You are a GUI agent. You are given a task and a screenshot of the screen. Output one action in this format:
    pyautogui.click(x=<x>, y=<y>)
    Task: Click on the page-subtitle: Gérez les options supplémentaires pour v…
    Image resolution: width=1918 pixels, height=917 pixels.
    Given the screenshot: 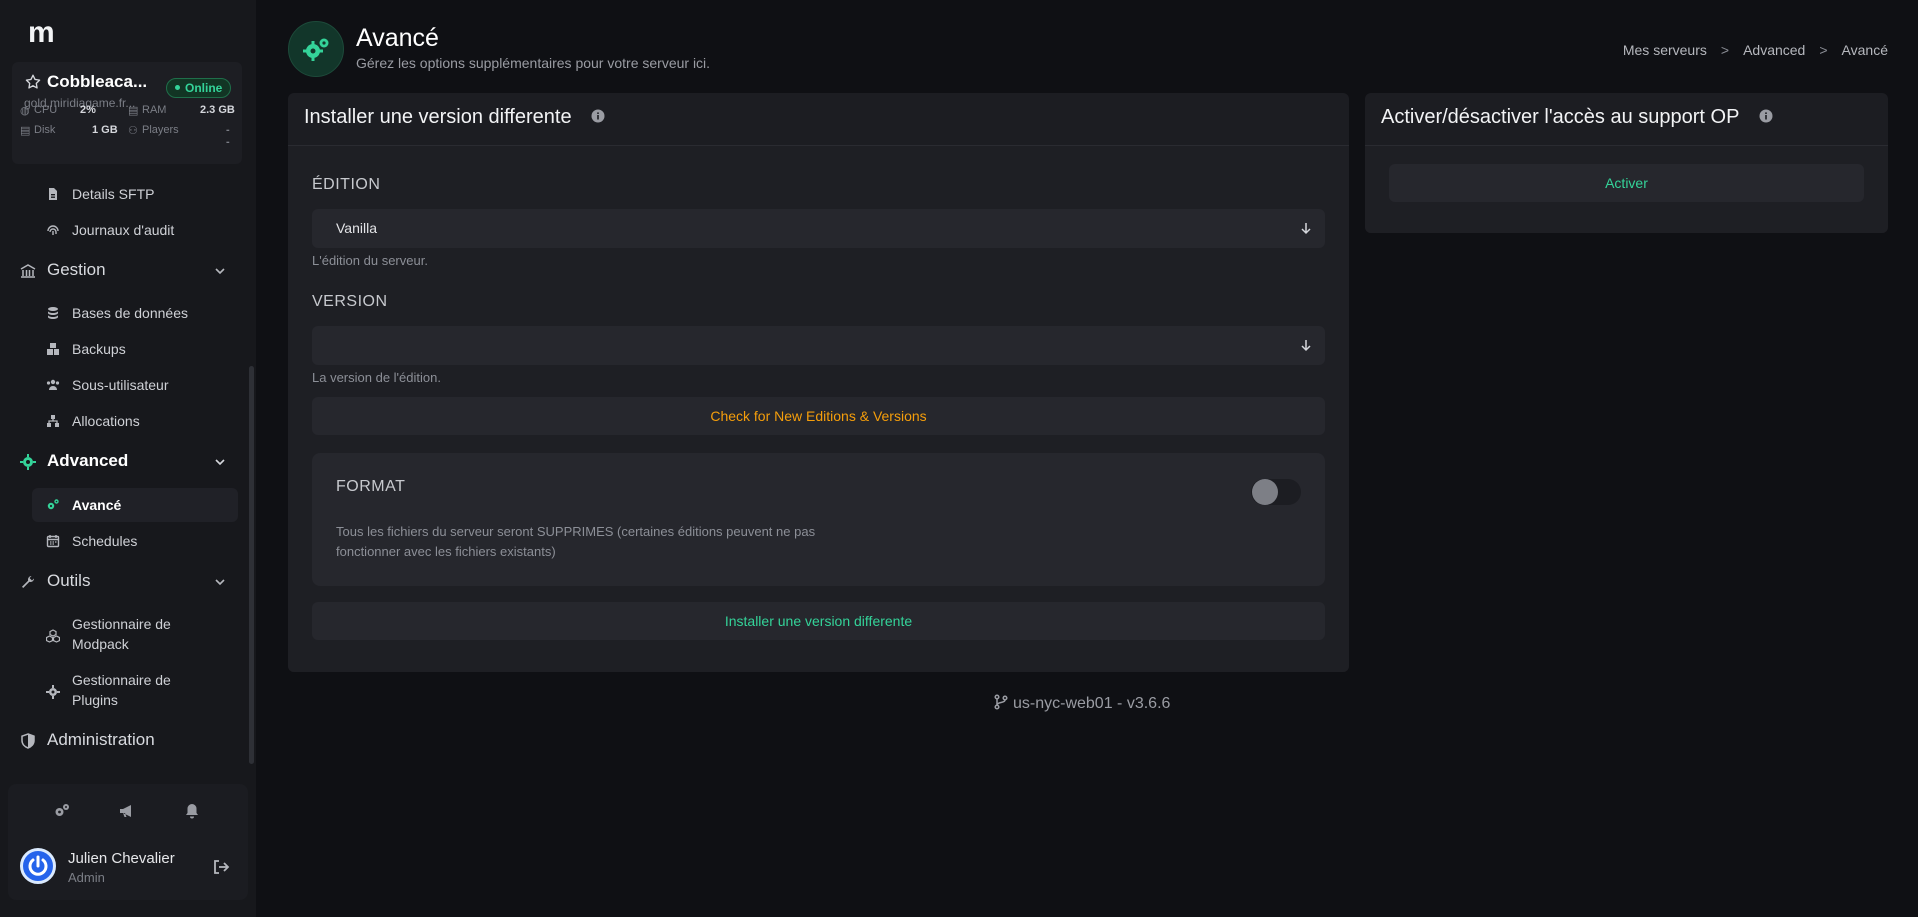 What is the action you would take?
    pyautogui.click(x=533, y=63)
    